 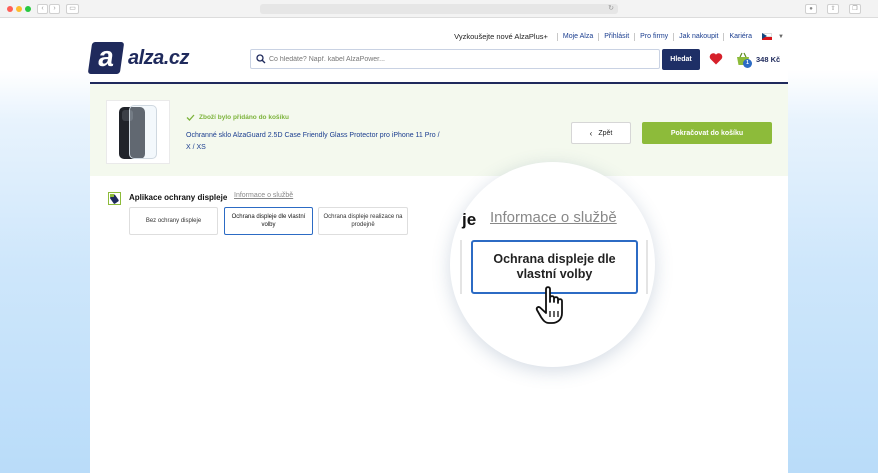 What do you see at coordinates (268, 221) in the screenshot?
I see `option-own-protection: Ochrana displeje dle vlastní volby` at bounding box center [268, 221].